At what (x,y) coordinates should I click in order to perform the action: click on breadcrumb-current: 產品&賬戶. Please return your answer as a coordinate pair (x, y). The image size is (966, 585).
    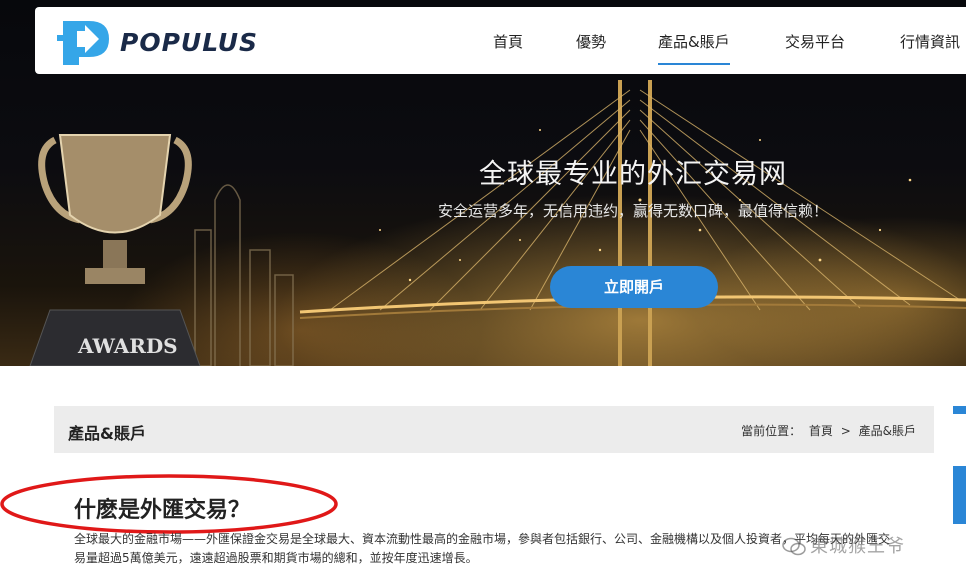
    Looking at the image, I should click on (887, 431).